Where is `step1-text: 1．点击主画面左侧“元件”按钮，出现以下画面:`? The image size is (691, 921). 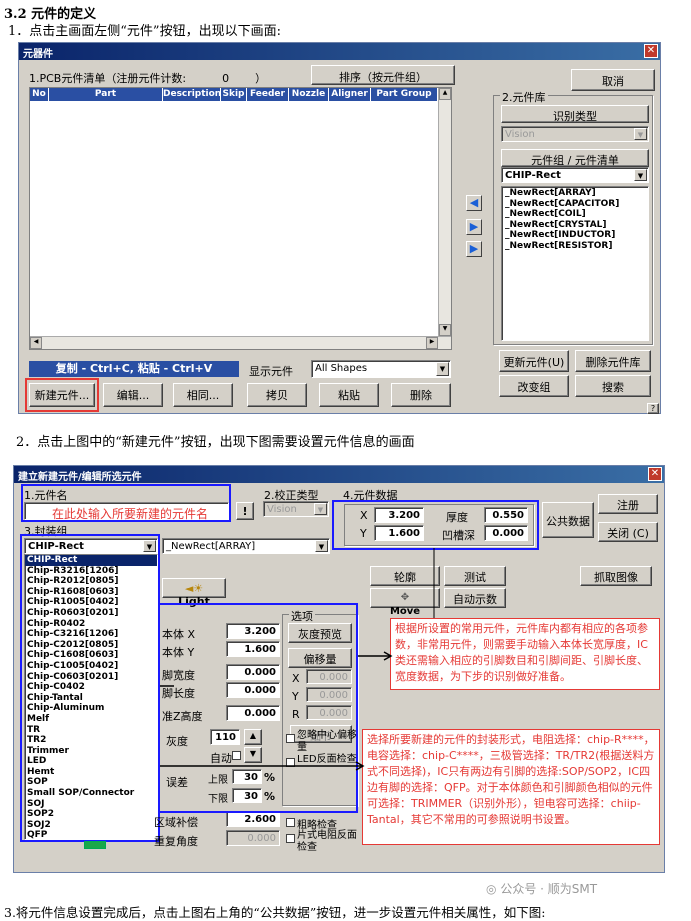
step1-text: 1．点击主画面左侧“元件”按钮，出现以下画面: is located at coordinates (144, 31).